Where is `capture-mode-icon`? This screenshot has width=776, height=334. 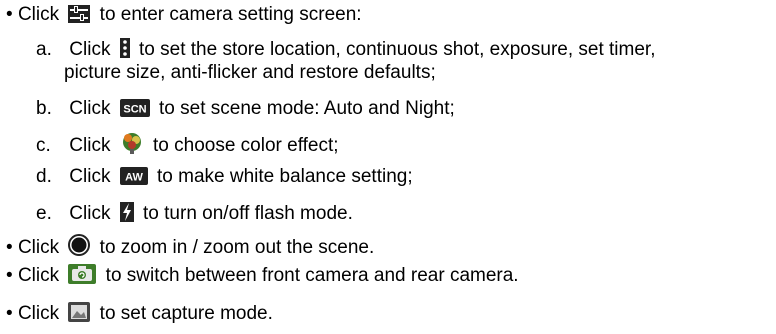
capture-mode-icon is located at coordinates (79, 312).